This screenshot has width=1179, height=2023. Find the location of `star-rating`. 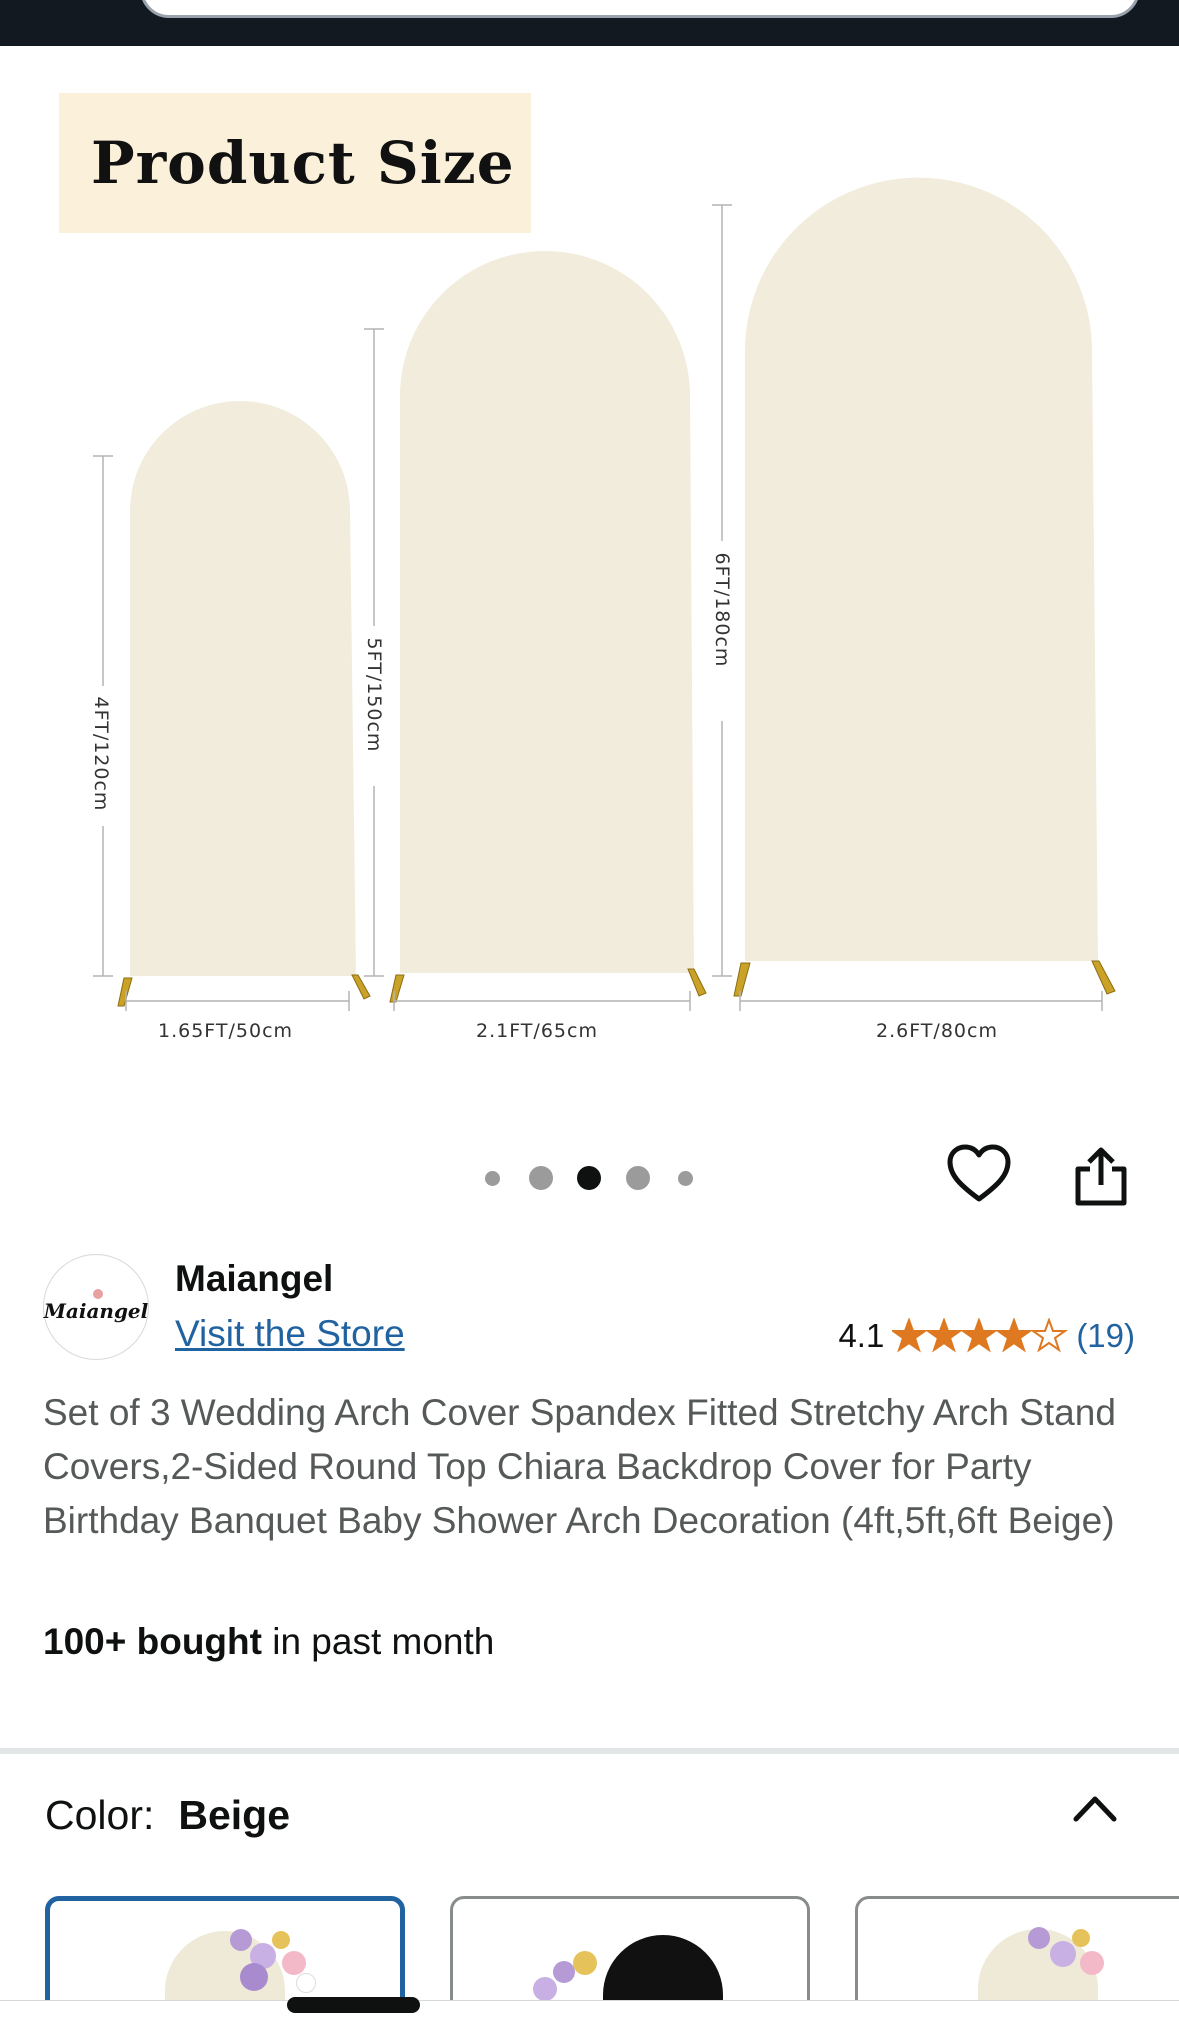

star-rating is located at coordinates (980, 1336).